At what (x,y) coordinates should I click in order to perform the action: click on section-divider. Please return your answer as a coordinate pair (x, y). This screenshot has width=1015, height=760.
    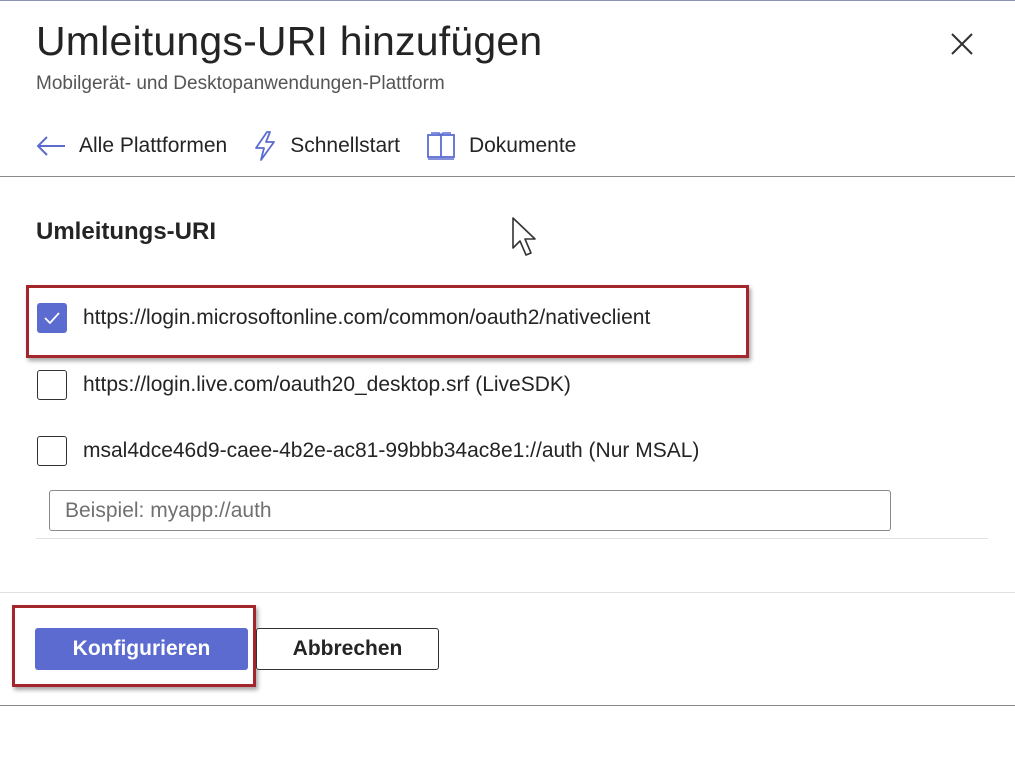
    Looking at the image, I should click on (512, 538).